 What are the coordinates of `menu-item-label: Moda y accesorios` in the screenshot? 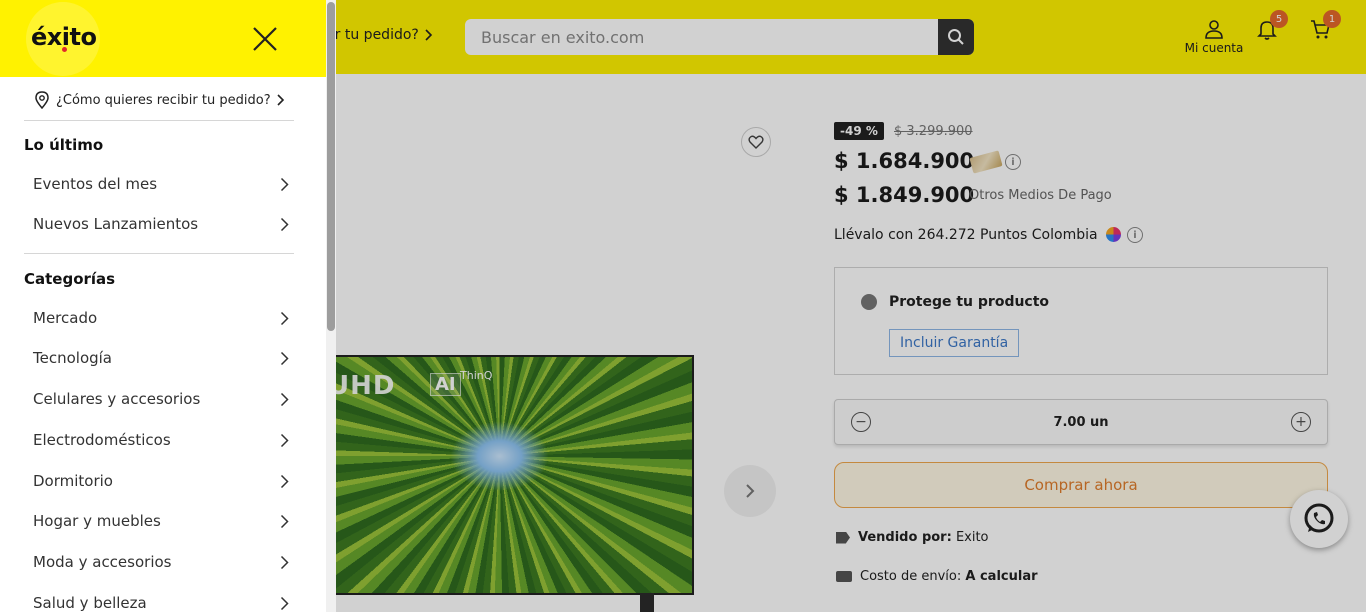 It's located at (102, 562).